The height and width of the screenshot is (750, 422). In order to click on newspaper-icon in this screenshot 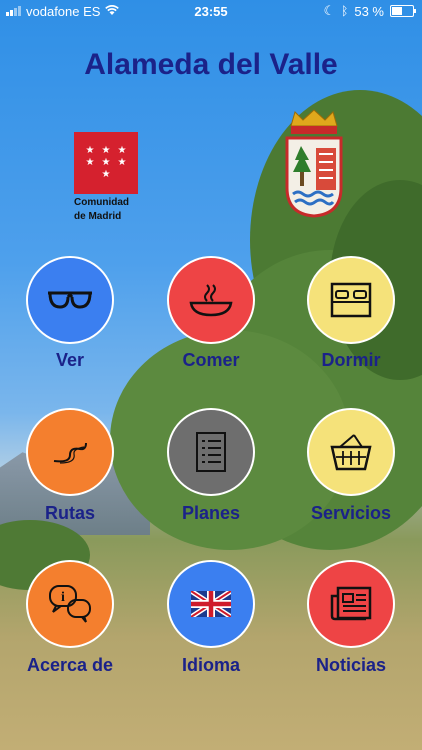, I will do `click(351, 603)`.